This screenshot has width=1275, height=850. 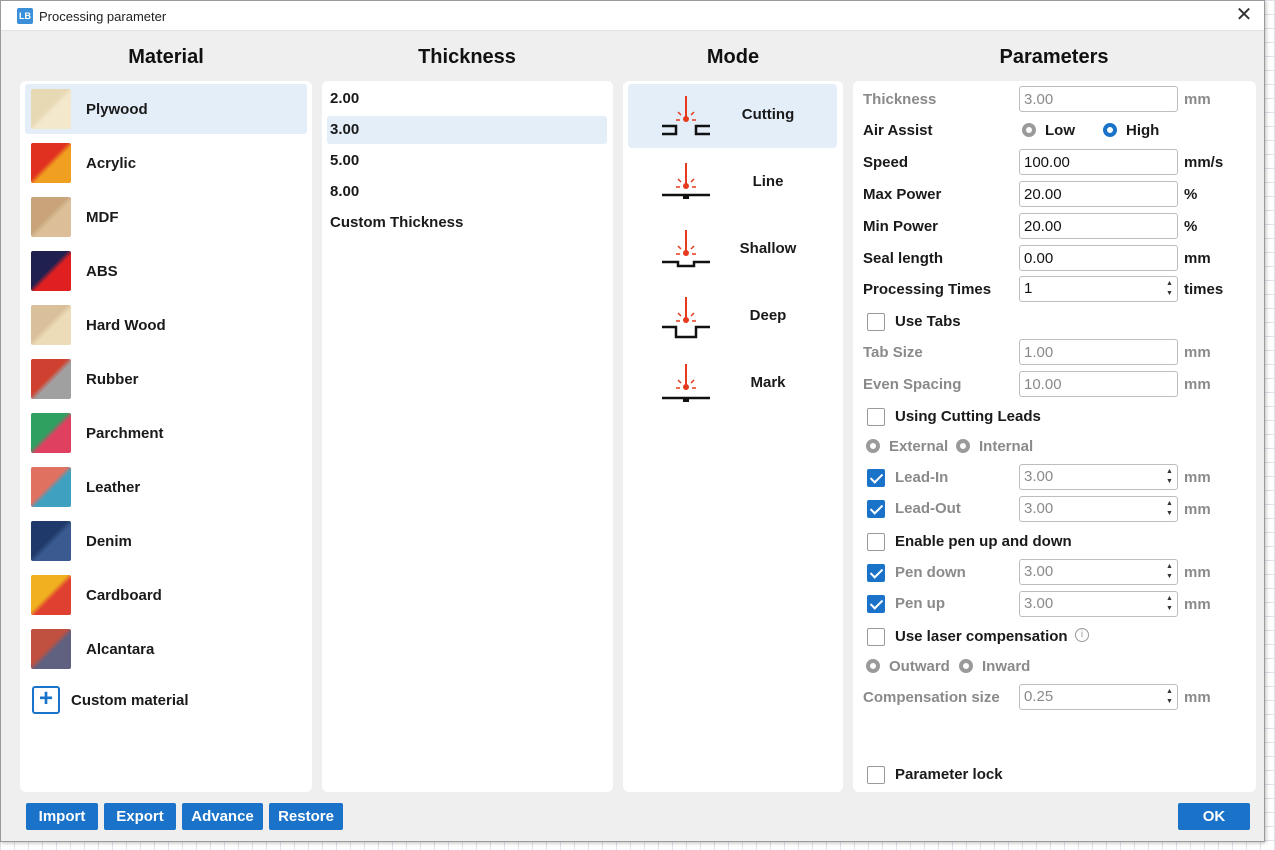 I want to click on mode-item: Mark, so click(x=732, y=384).